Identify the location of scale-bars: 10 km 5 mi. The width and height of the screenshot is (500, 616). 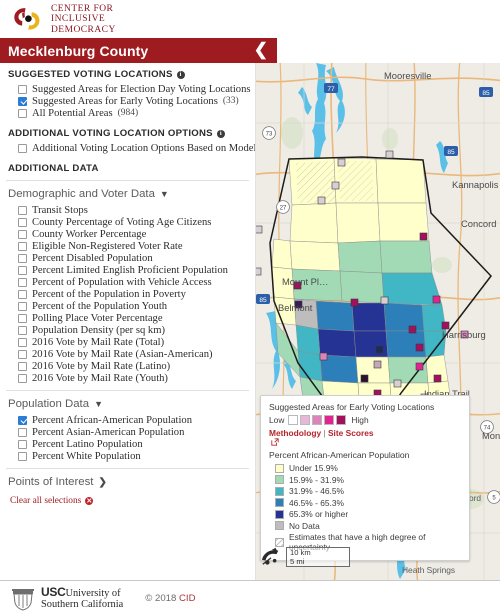
(318, 557).